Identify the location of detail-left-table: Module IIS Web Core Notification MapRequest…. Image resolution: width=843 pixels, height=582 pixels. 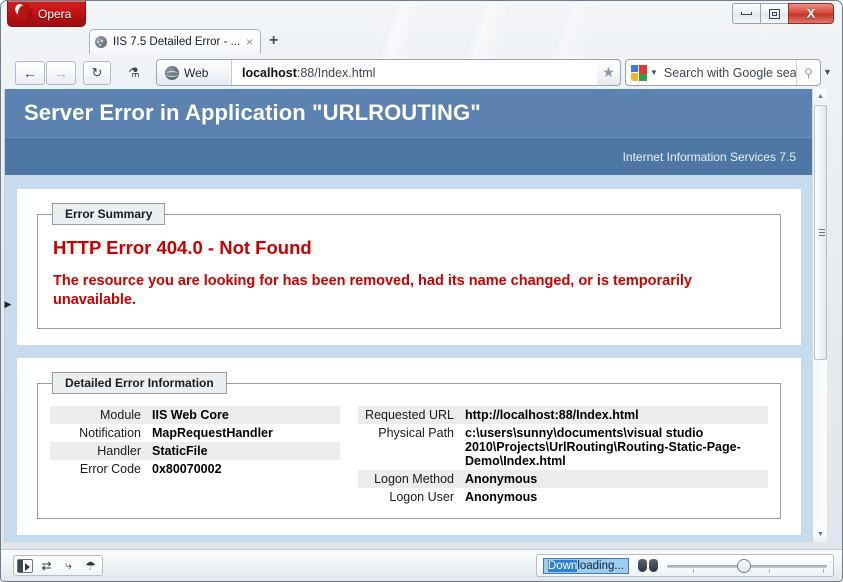
(195, 442).